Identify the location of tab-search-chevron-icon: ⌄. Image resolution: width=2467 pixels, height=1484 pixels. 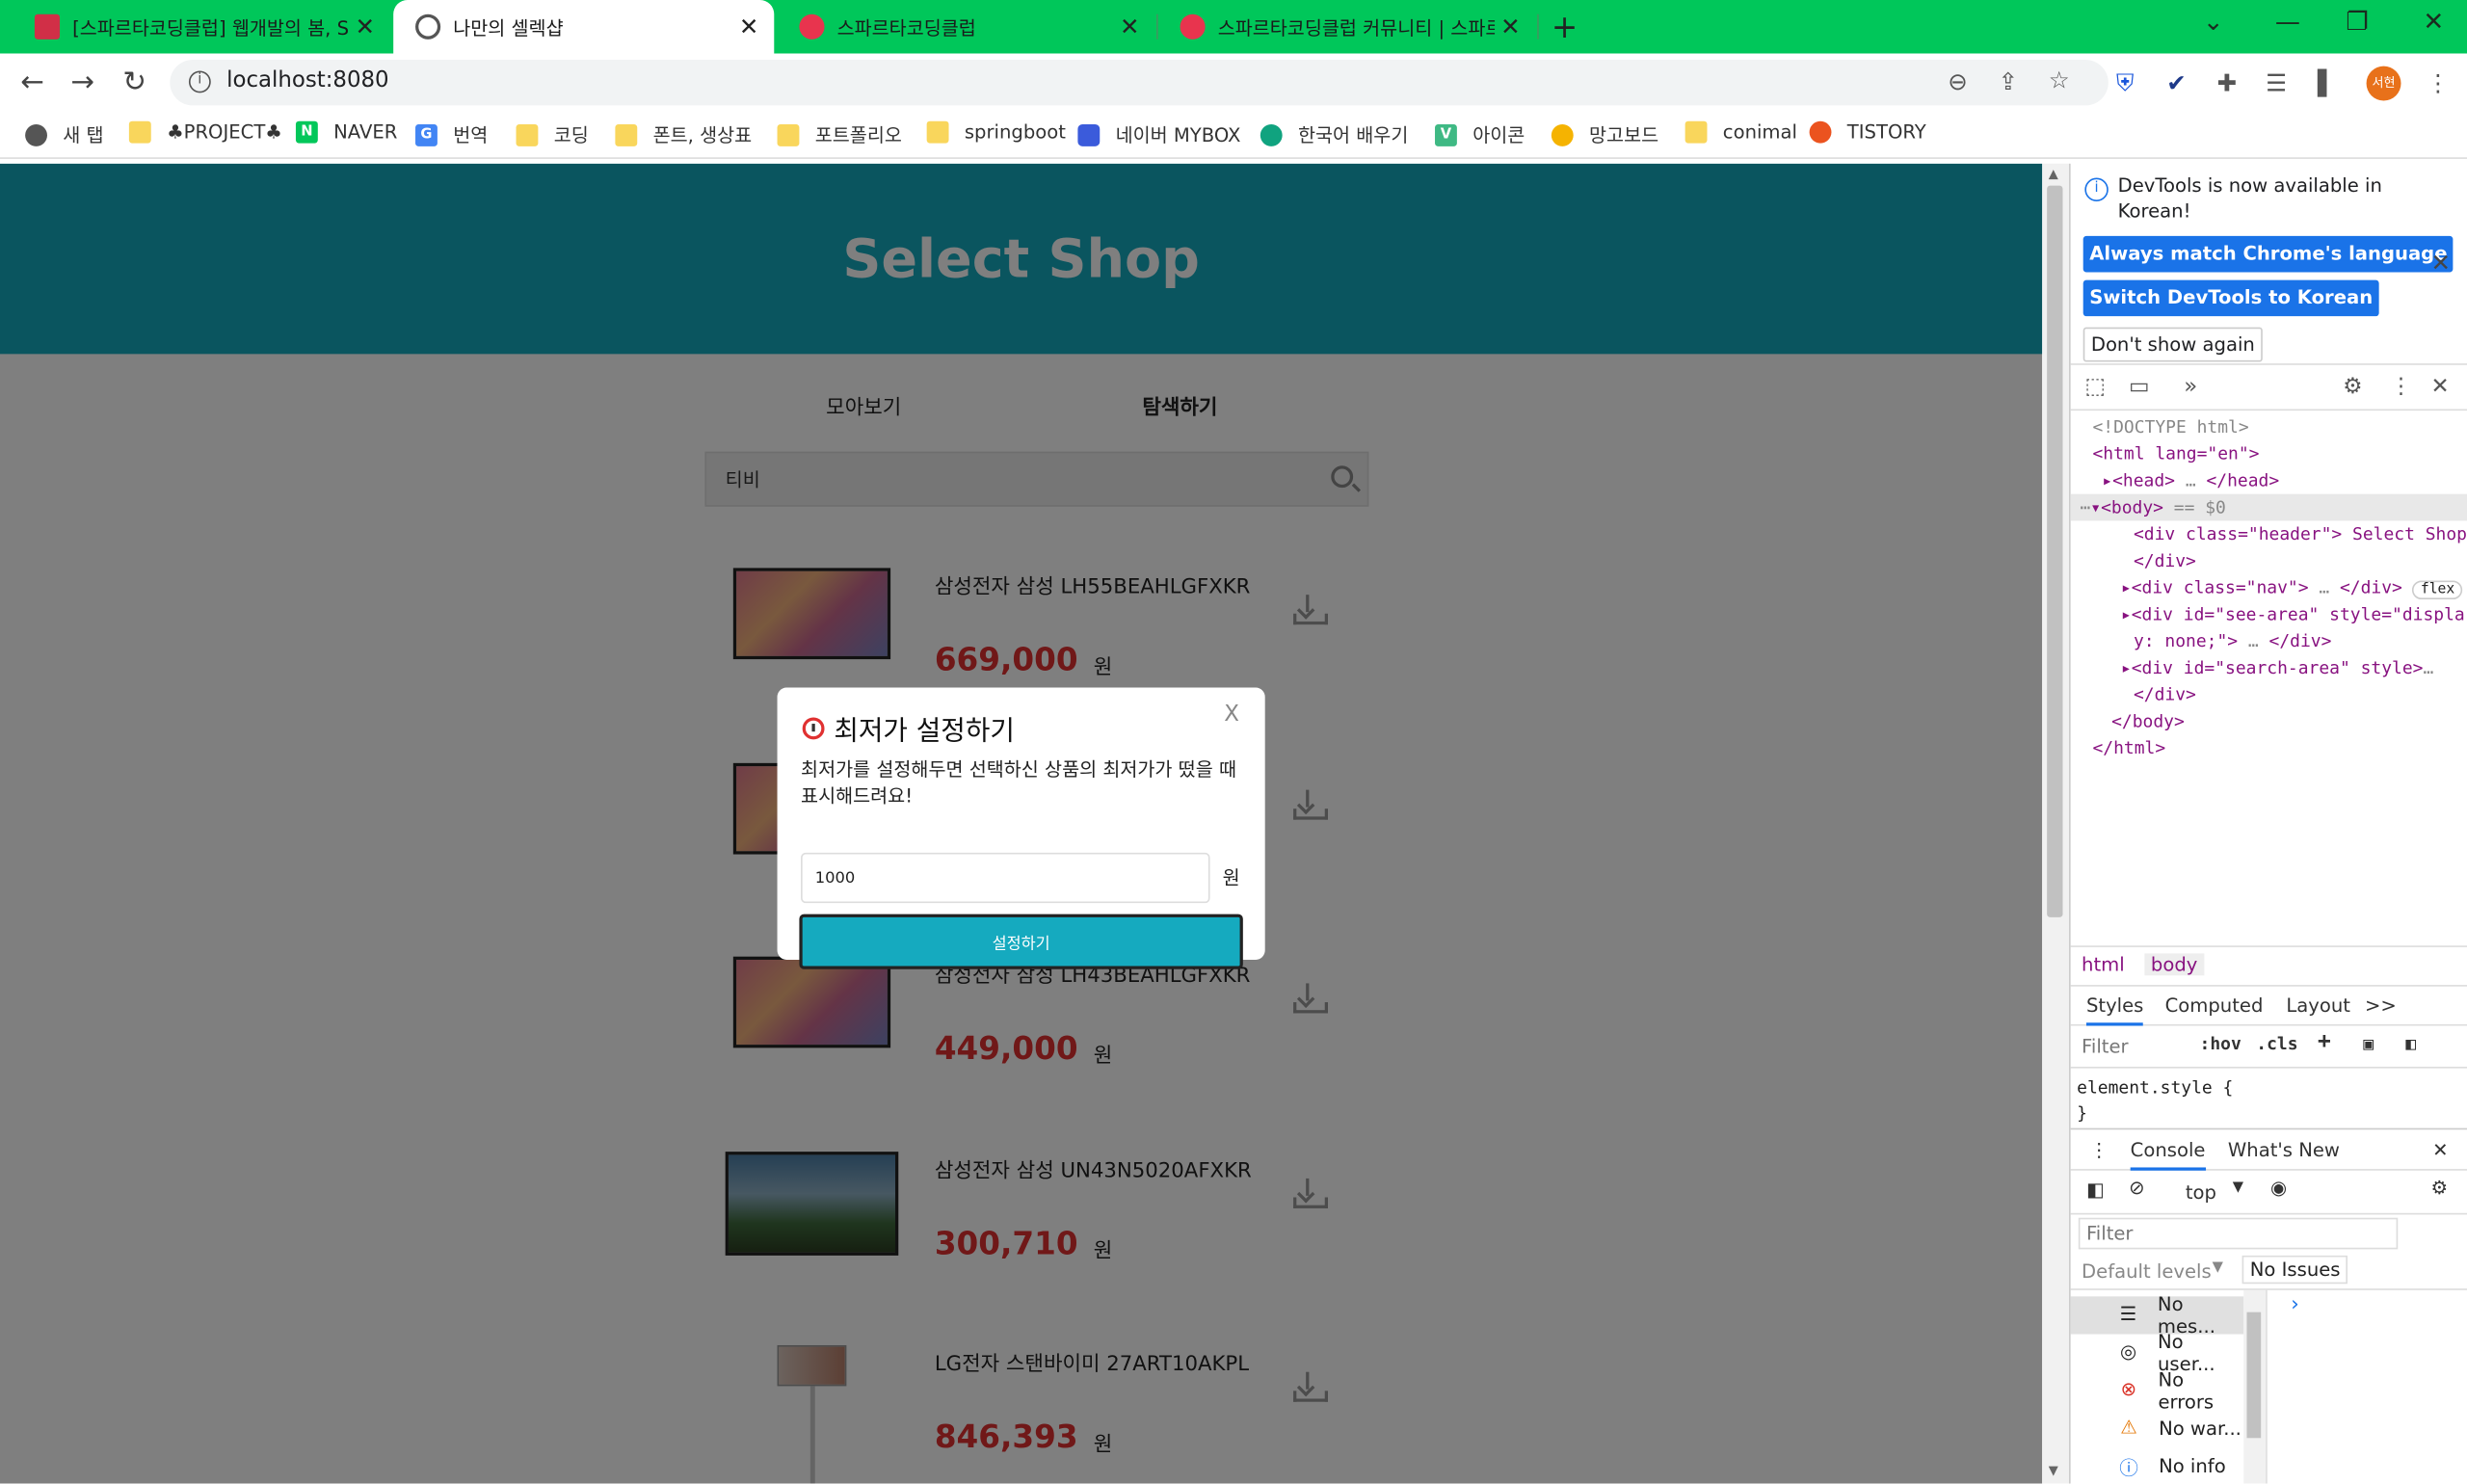
(2213, 22).